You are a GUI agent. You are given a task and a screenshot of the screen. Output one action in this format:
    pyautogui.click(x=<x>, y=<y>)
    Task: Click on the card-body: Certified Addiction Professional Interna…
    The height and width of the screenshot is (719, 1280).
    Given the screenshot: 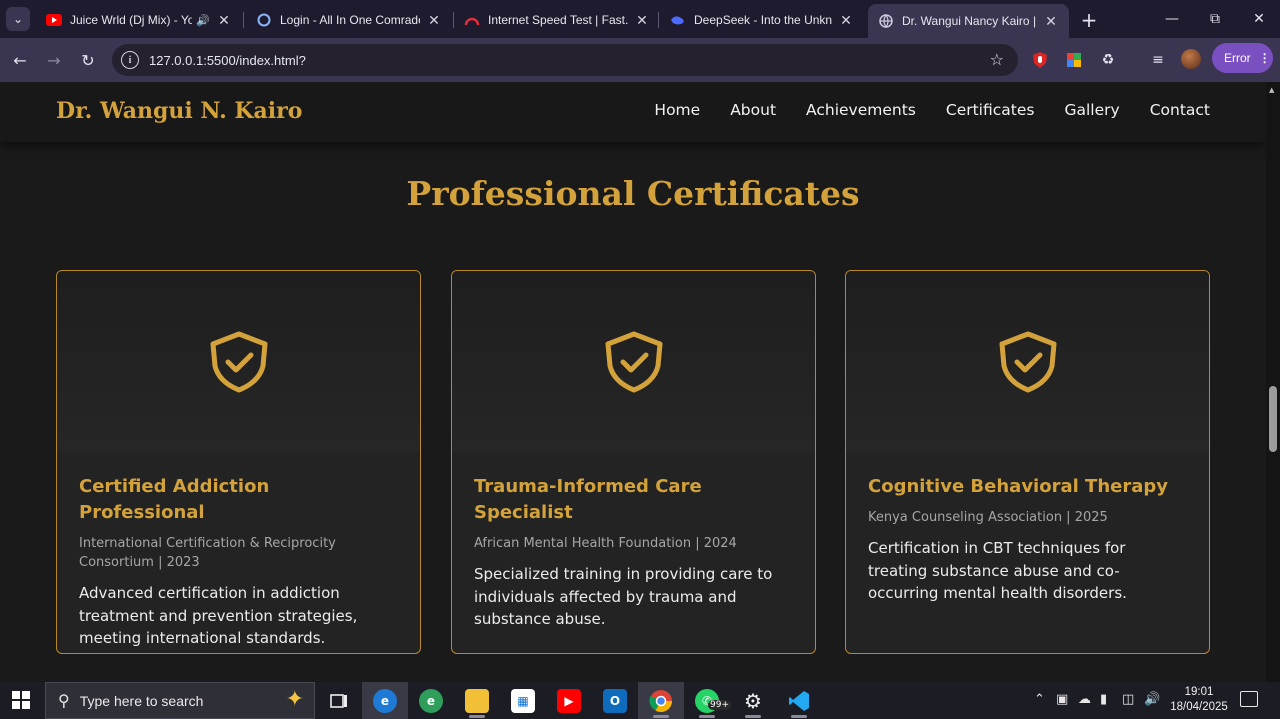 What is the action you would take?
    pyautogui.click(x=239, y=562)
    